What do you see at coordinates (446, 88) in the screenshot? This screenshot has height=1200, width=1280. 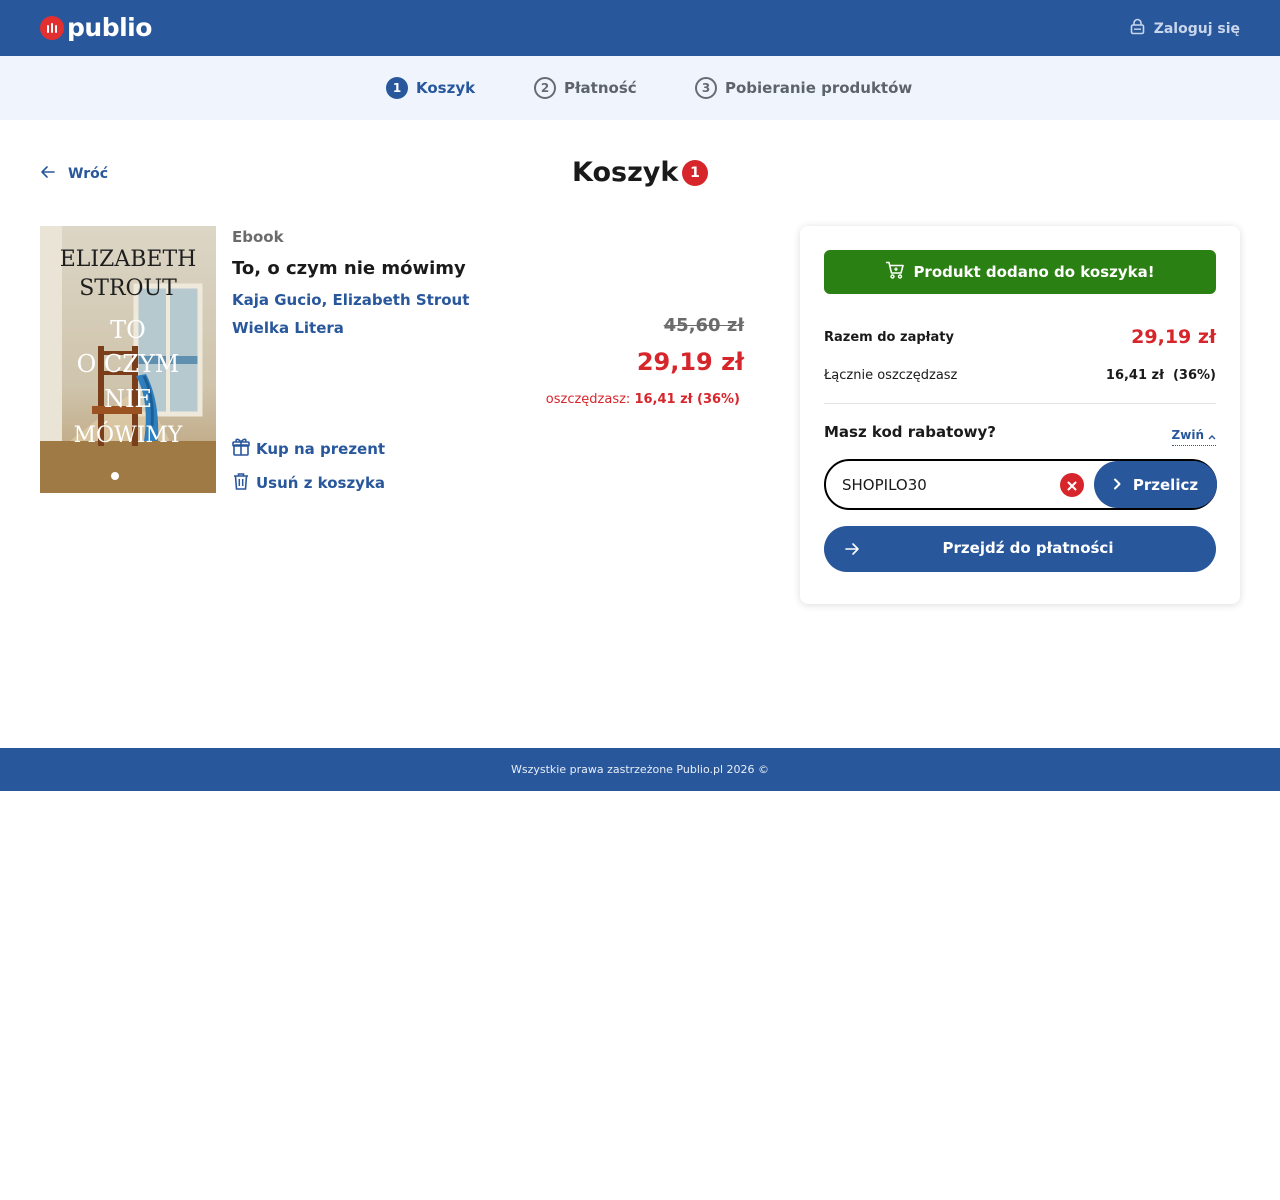 I see `step-label: Koszyk` at bounding box center [446, 88].